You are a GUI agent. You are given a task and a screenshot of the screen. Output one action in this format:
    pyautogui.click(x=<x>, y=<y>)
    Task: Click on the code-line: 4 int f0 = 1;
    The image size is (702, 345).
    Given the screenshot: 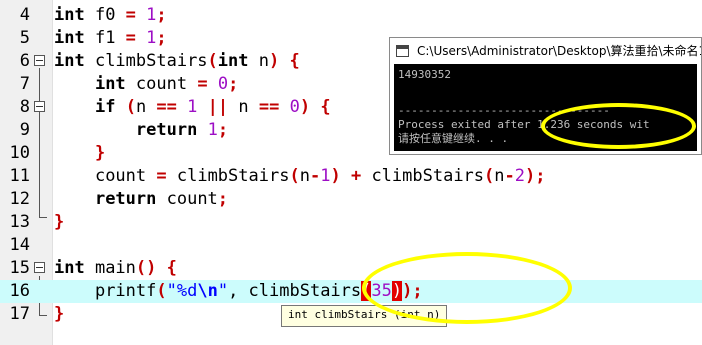 What is the action you would take?
    pyautogui.click(x=351, y=15)
    